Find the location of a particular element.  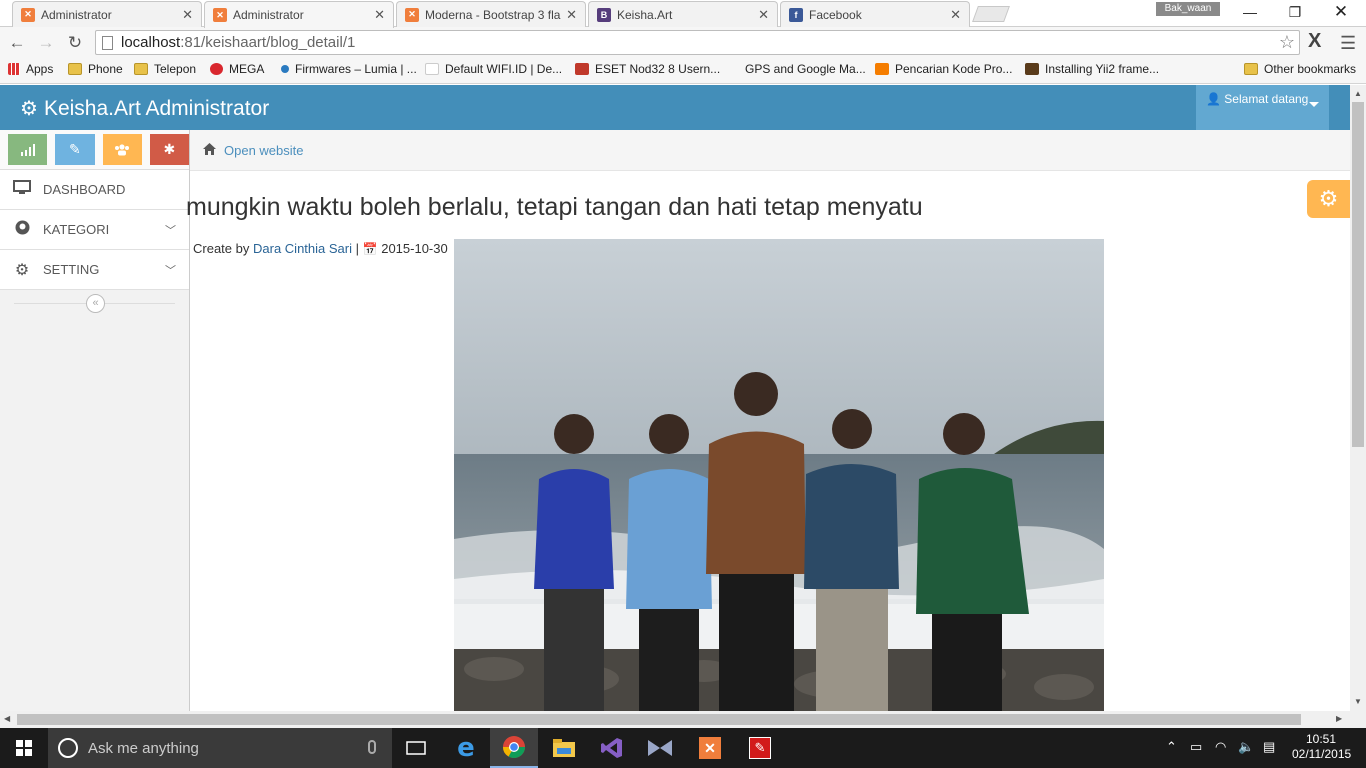

scroll-down-icon: ▼ is located at coordinates (1358, 701).